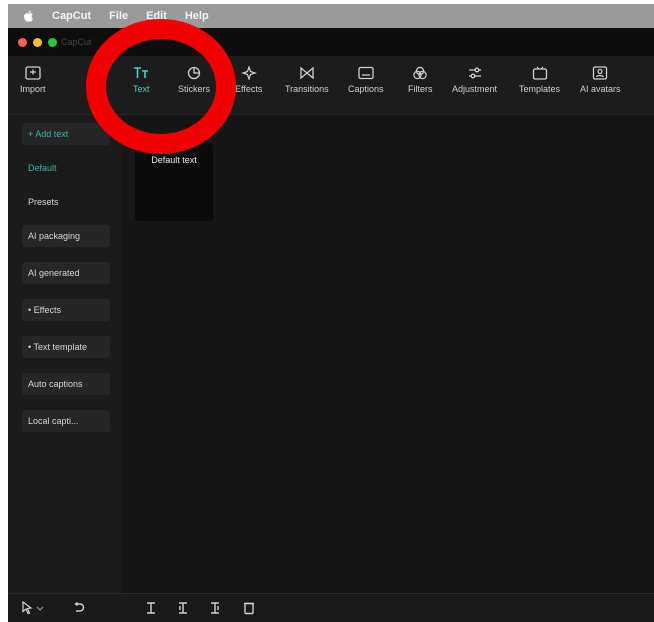  Describe the element at coordinates (79, 608) in the screenshot. I see `undo-icon` at that location.